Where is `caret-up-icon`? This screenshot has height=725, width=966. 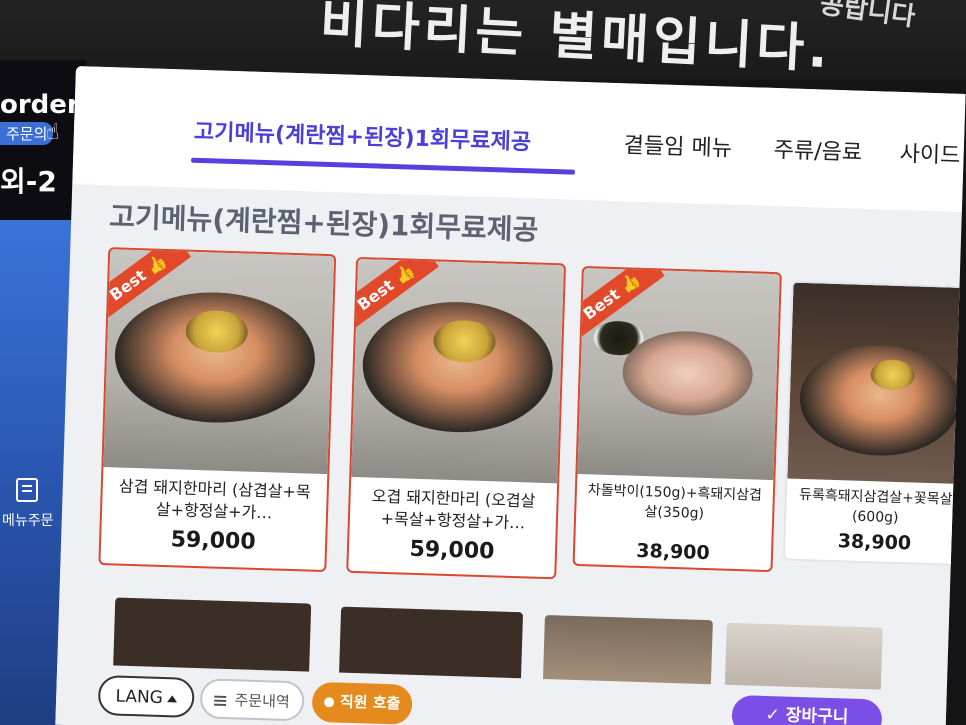 caret-up-icon is located at coordinates (171, 698).